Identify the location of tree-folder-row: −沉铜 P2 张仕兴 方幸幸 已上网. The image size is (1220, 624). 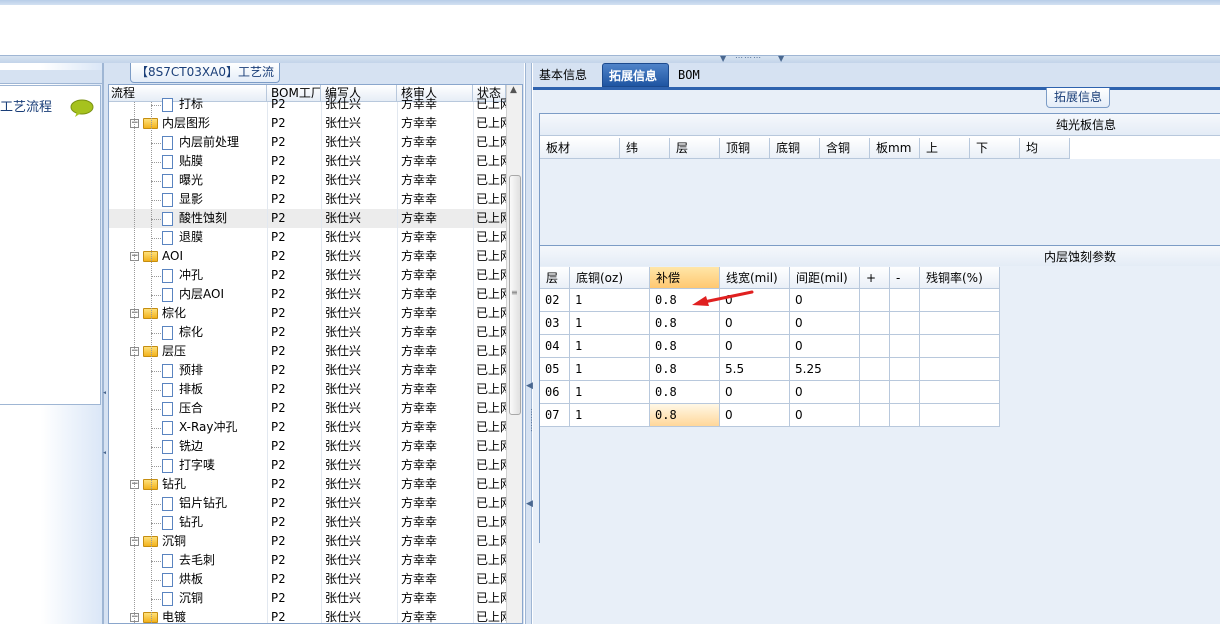
(308, 541).